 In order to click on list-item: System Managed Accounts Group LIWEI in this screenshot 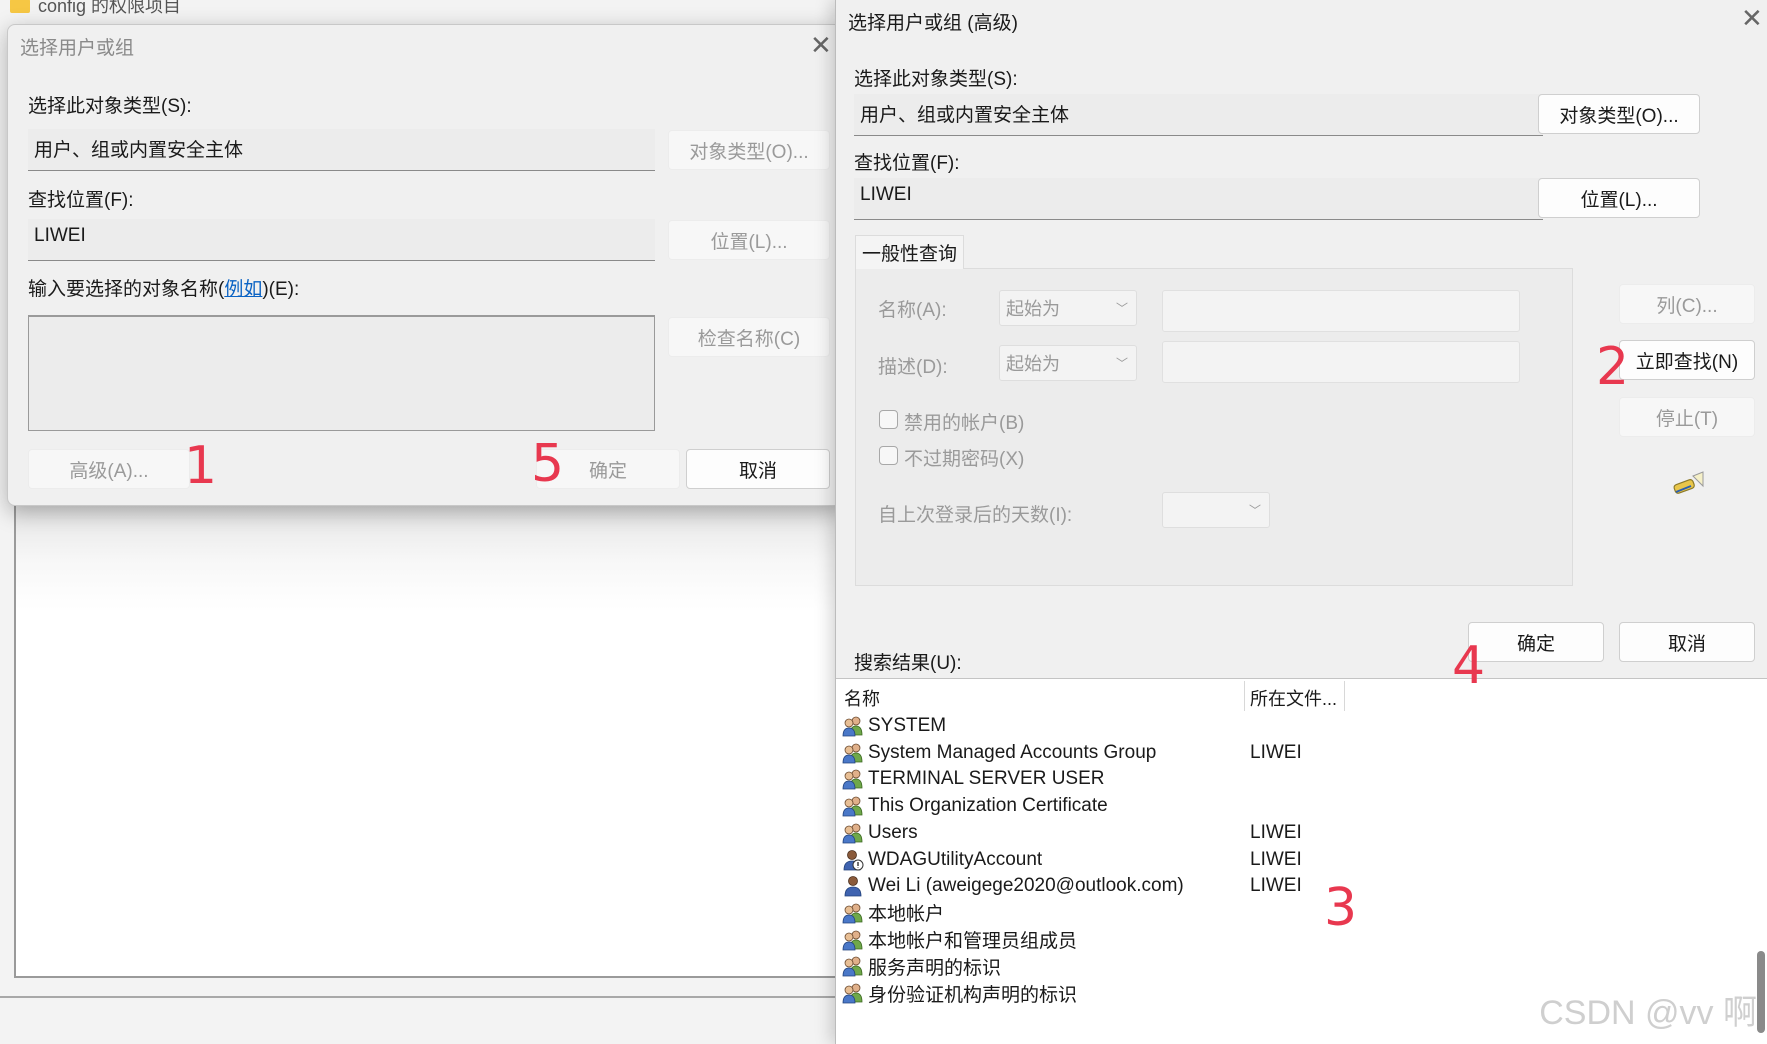, I will do `click(1072, 753)`.